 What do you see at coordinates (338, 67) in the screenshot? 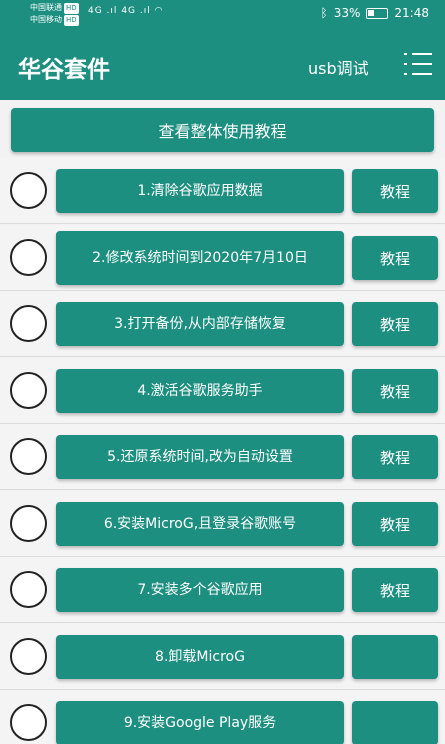
I see `usb-debug-button: usb调试` at bounding box center [338, 67].